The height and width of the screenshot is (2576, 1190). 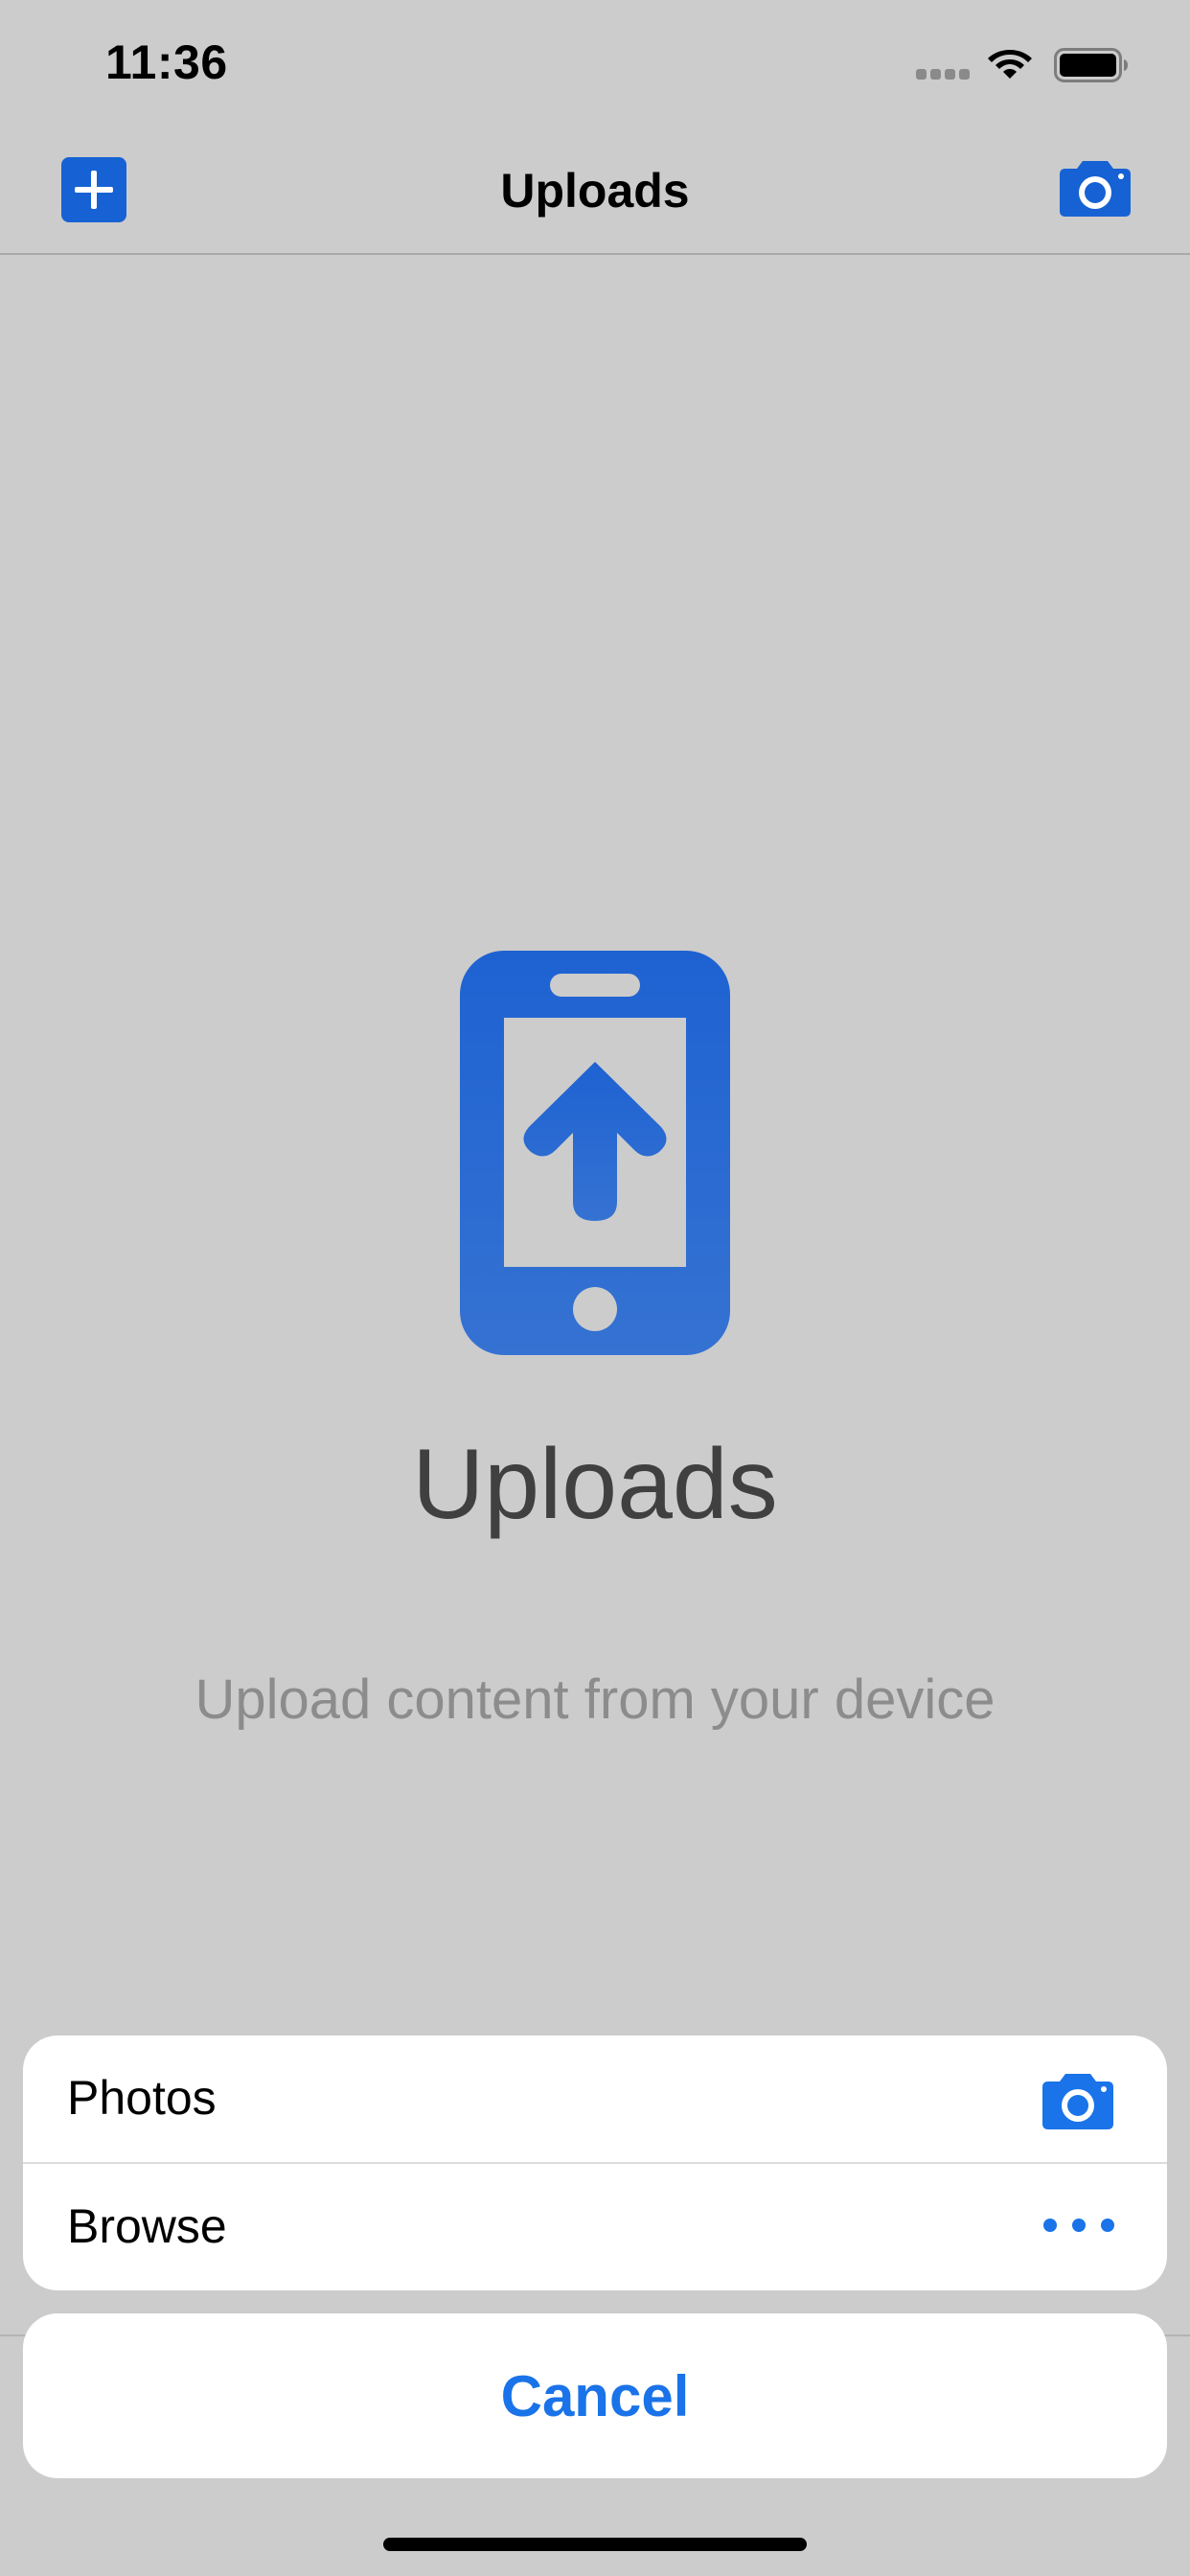 I want to click on empty-state-title: Uploads, so click(x=595, y=1484).